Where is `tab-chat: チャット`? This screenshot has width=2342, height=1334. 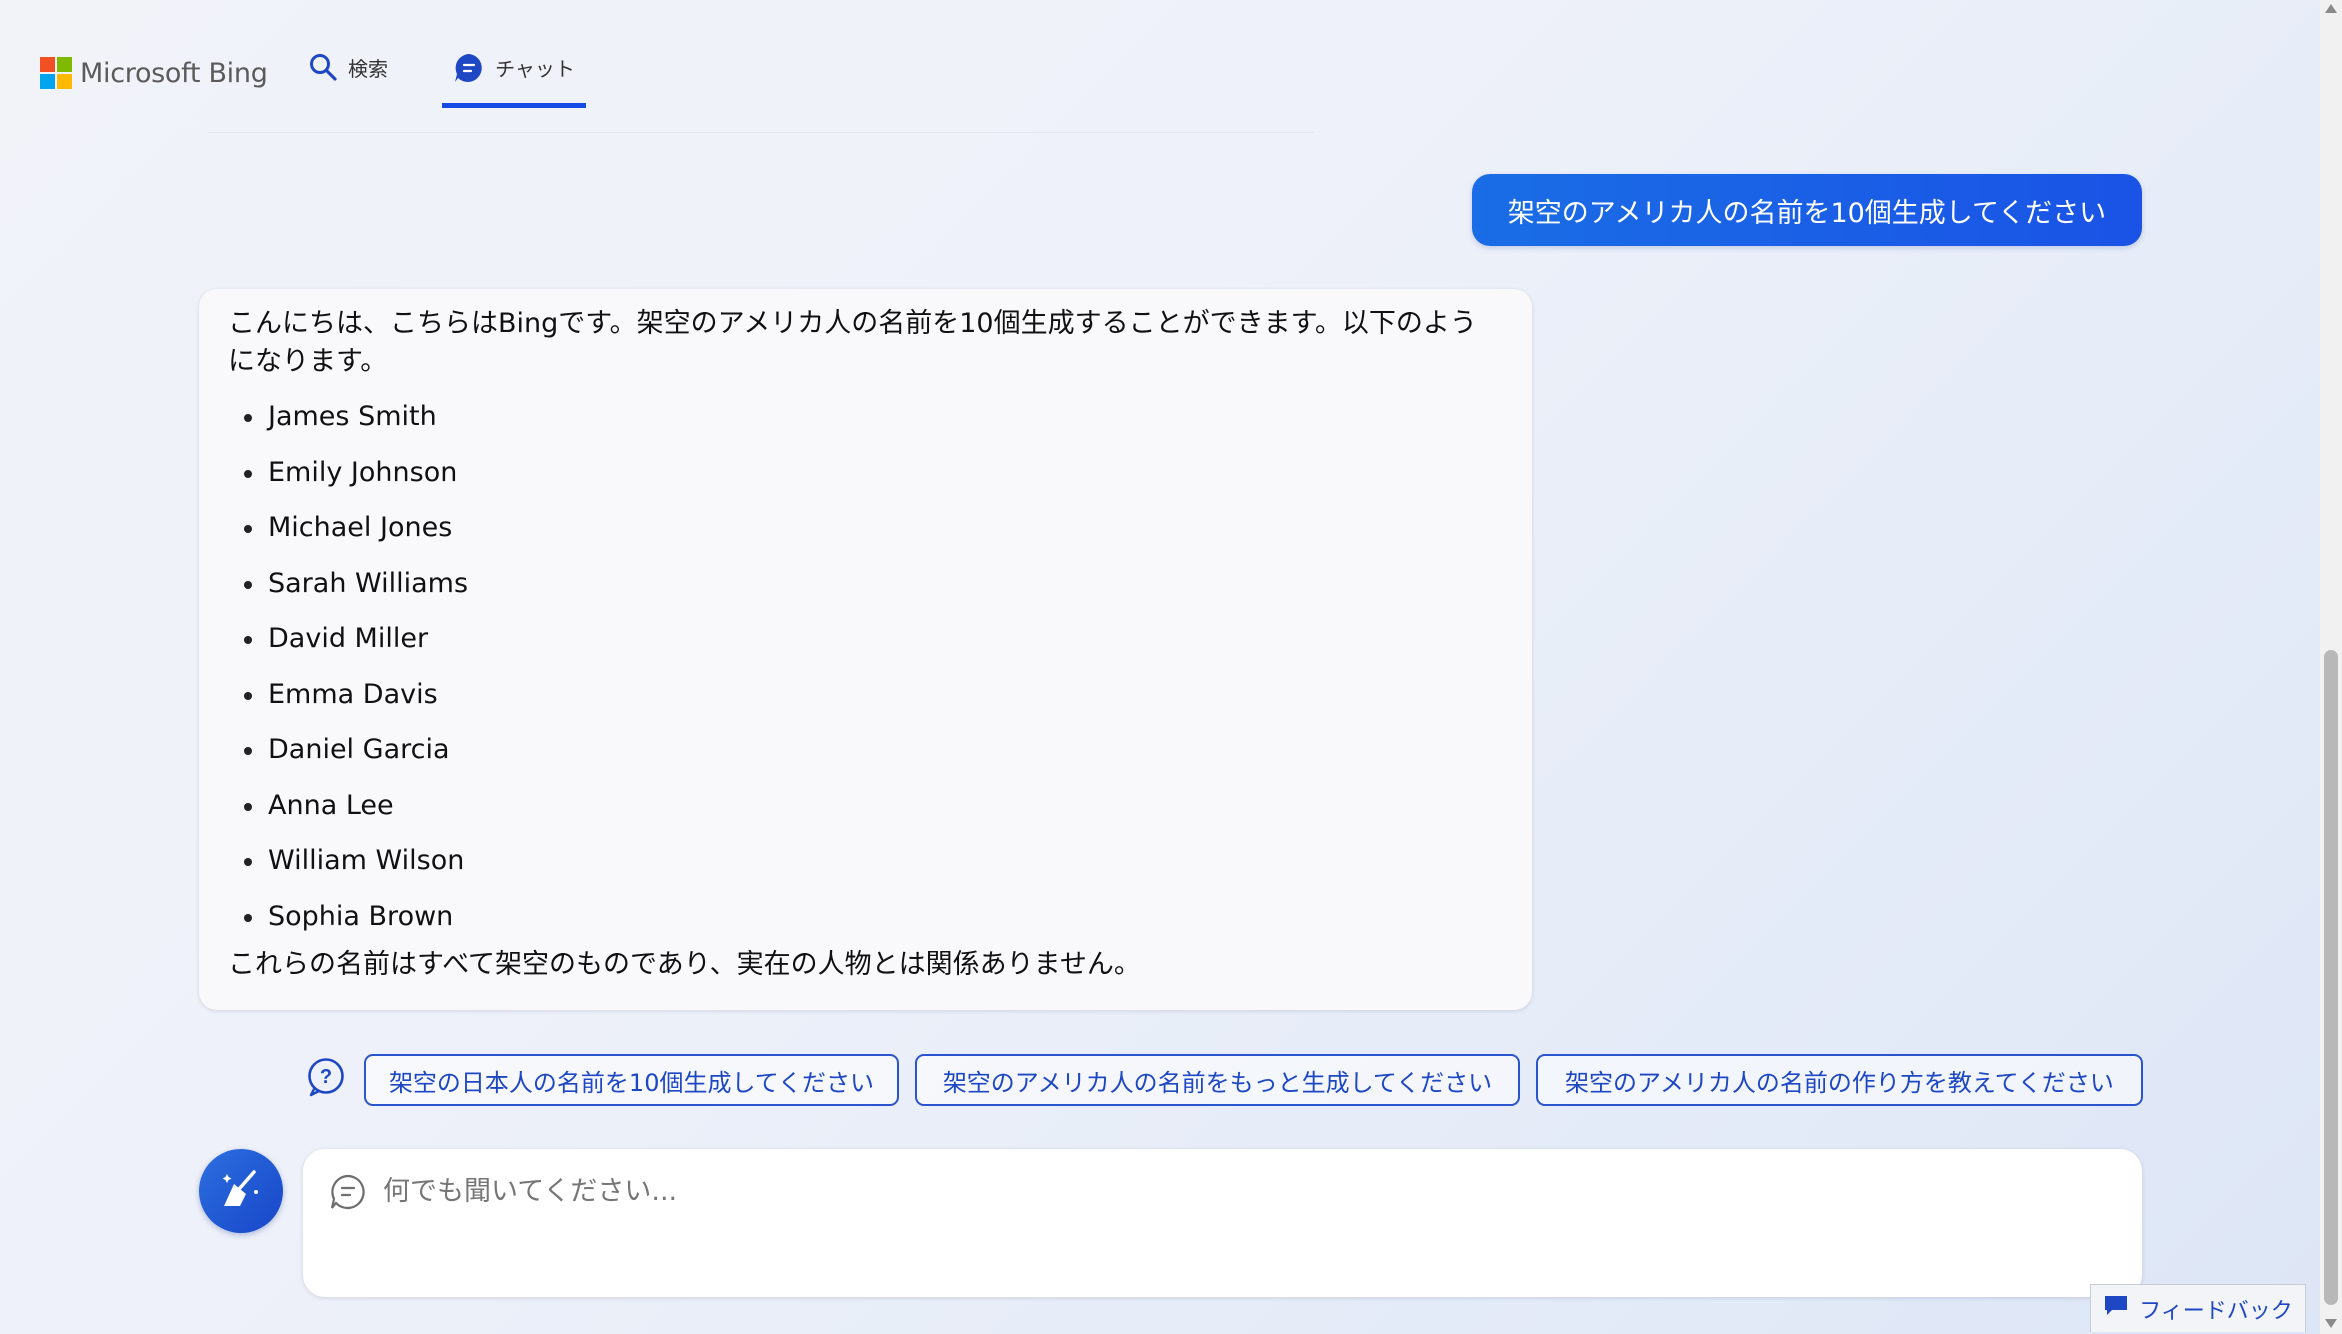
tab-chat: チャット is located at coordinates (514, 80).